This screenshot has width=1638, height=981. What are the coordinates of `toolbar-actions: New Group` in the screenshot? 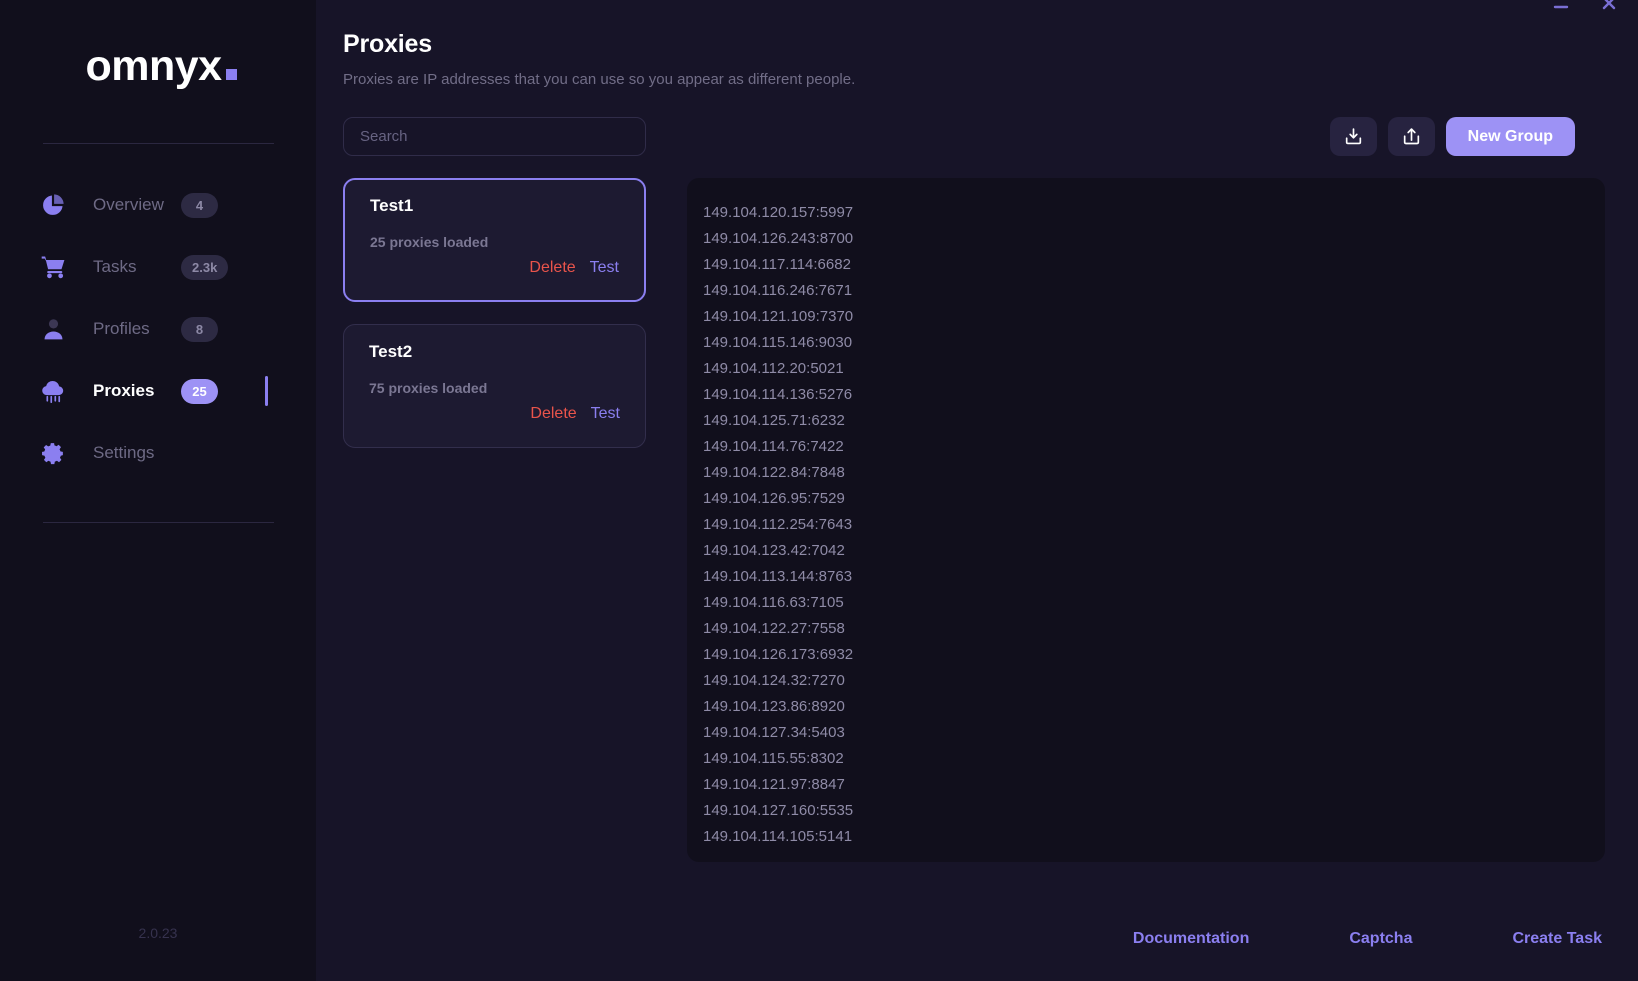 It's located at (1452, 136).